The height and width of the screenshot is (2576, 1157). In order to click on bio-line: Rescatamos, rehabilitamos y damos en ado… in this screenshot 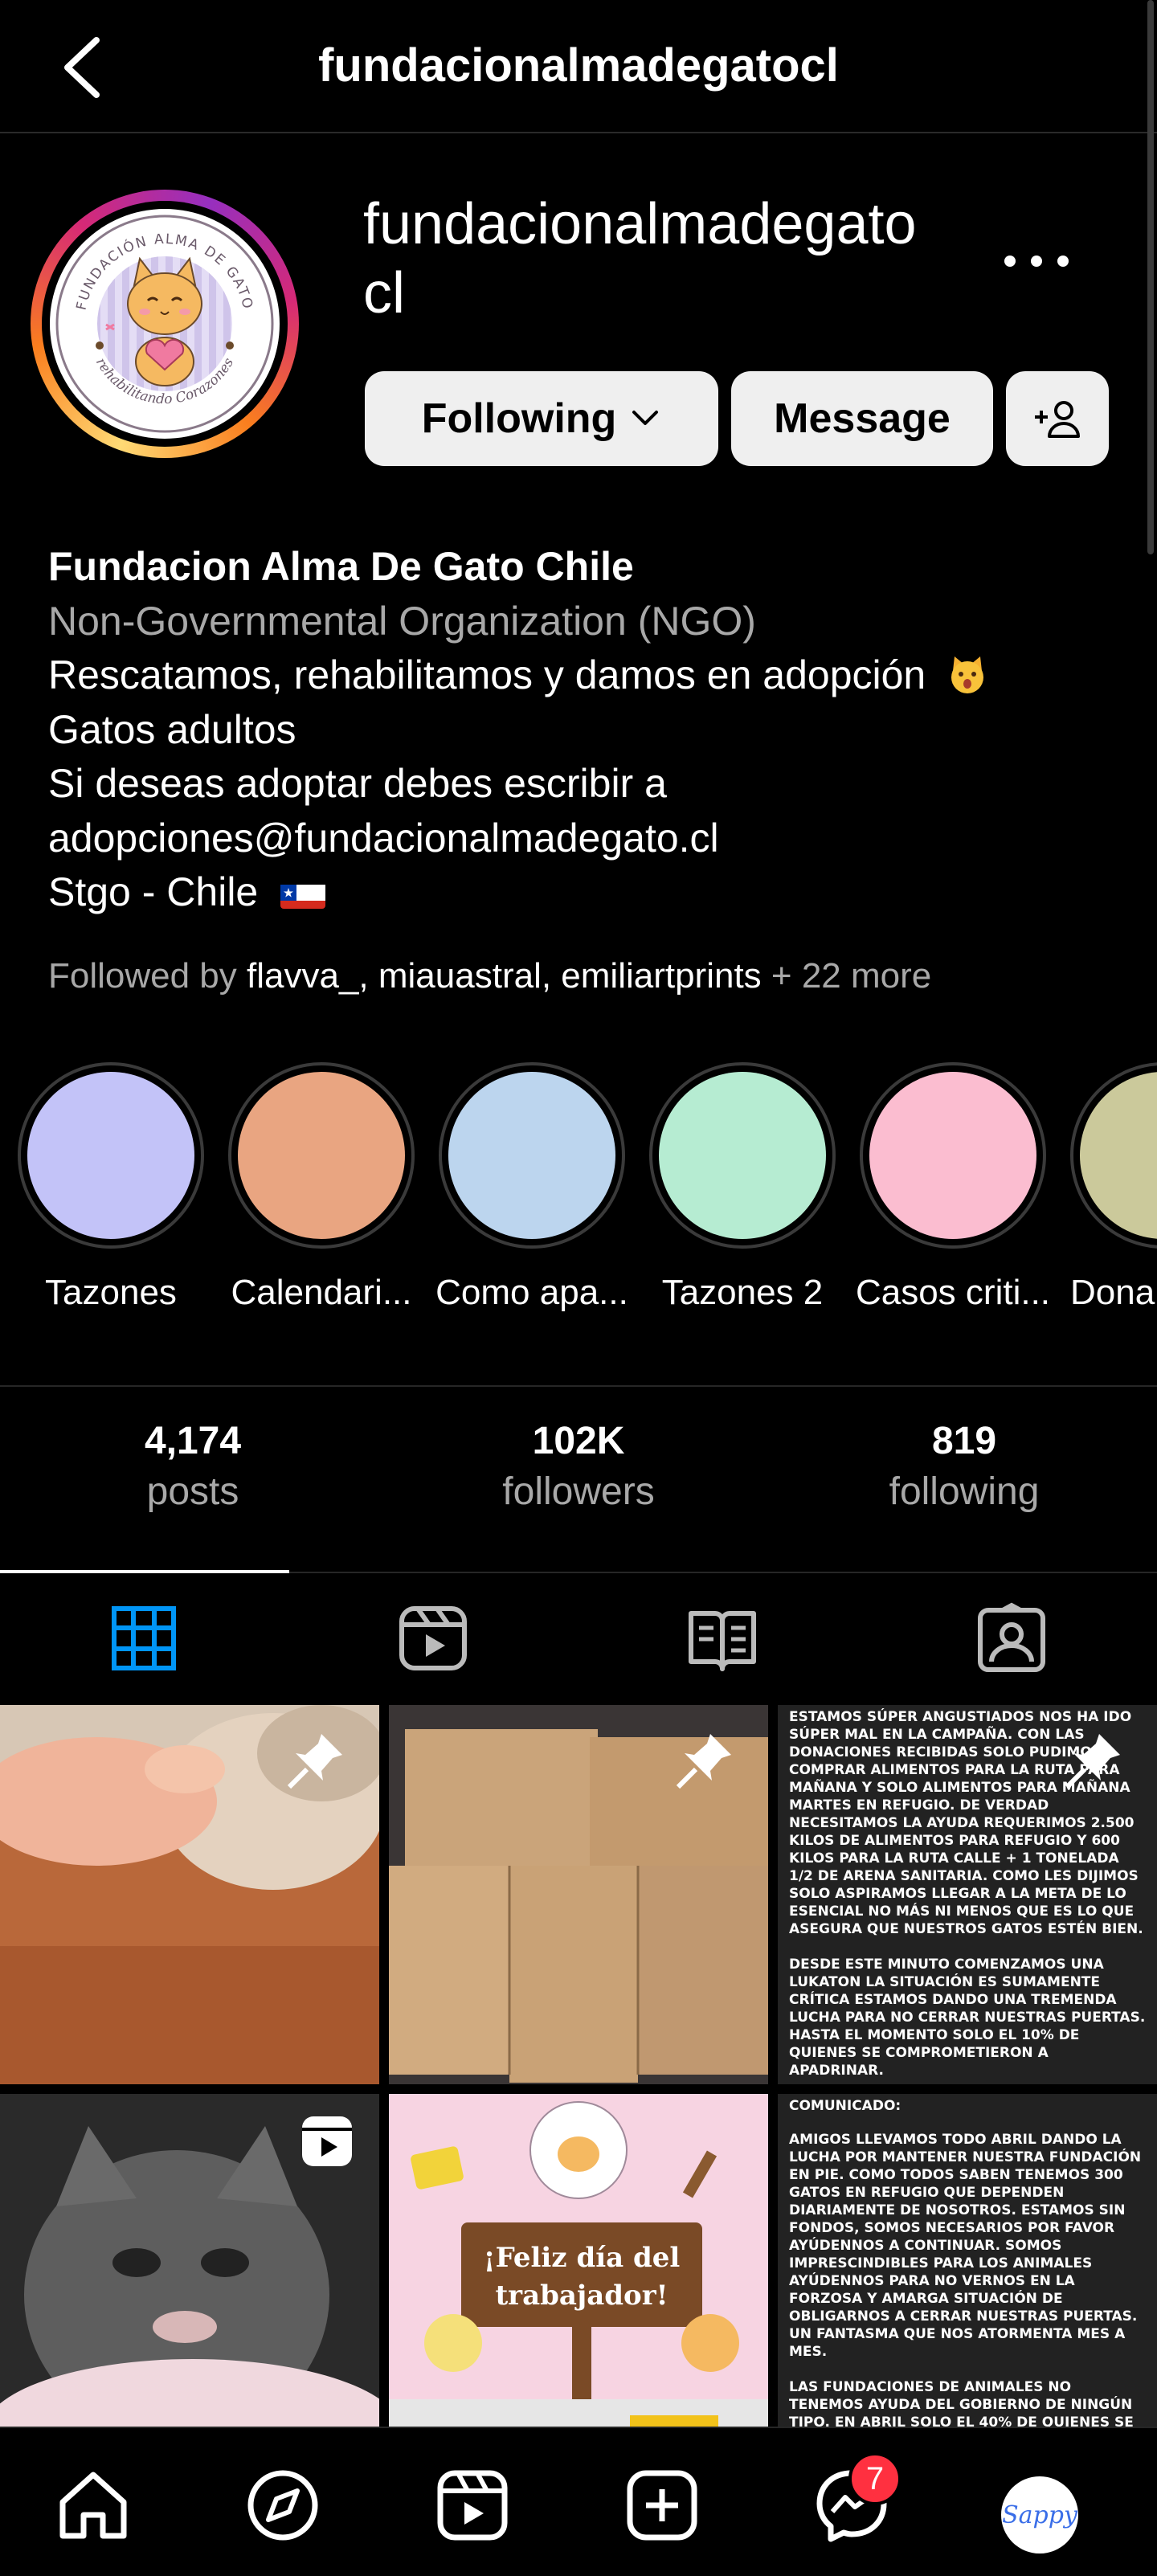, I will do `click(586, 675)`.